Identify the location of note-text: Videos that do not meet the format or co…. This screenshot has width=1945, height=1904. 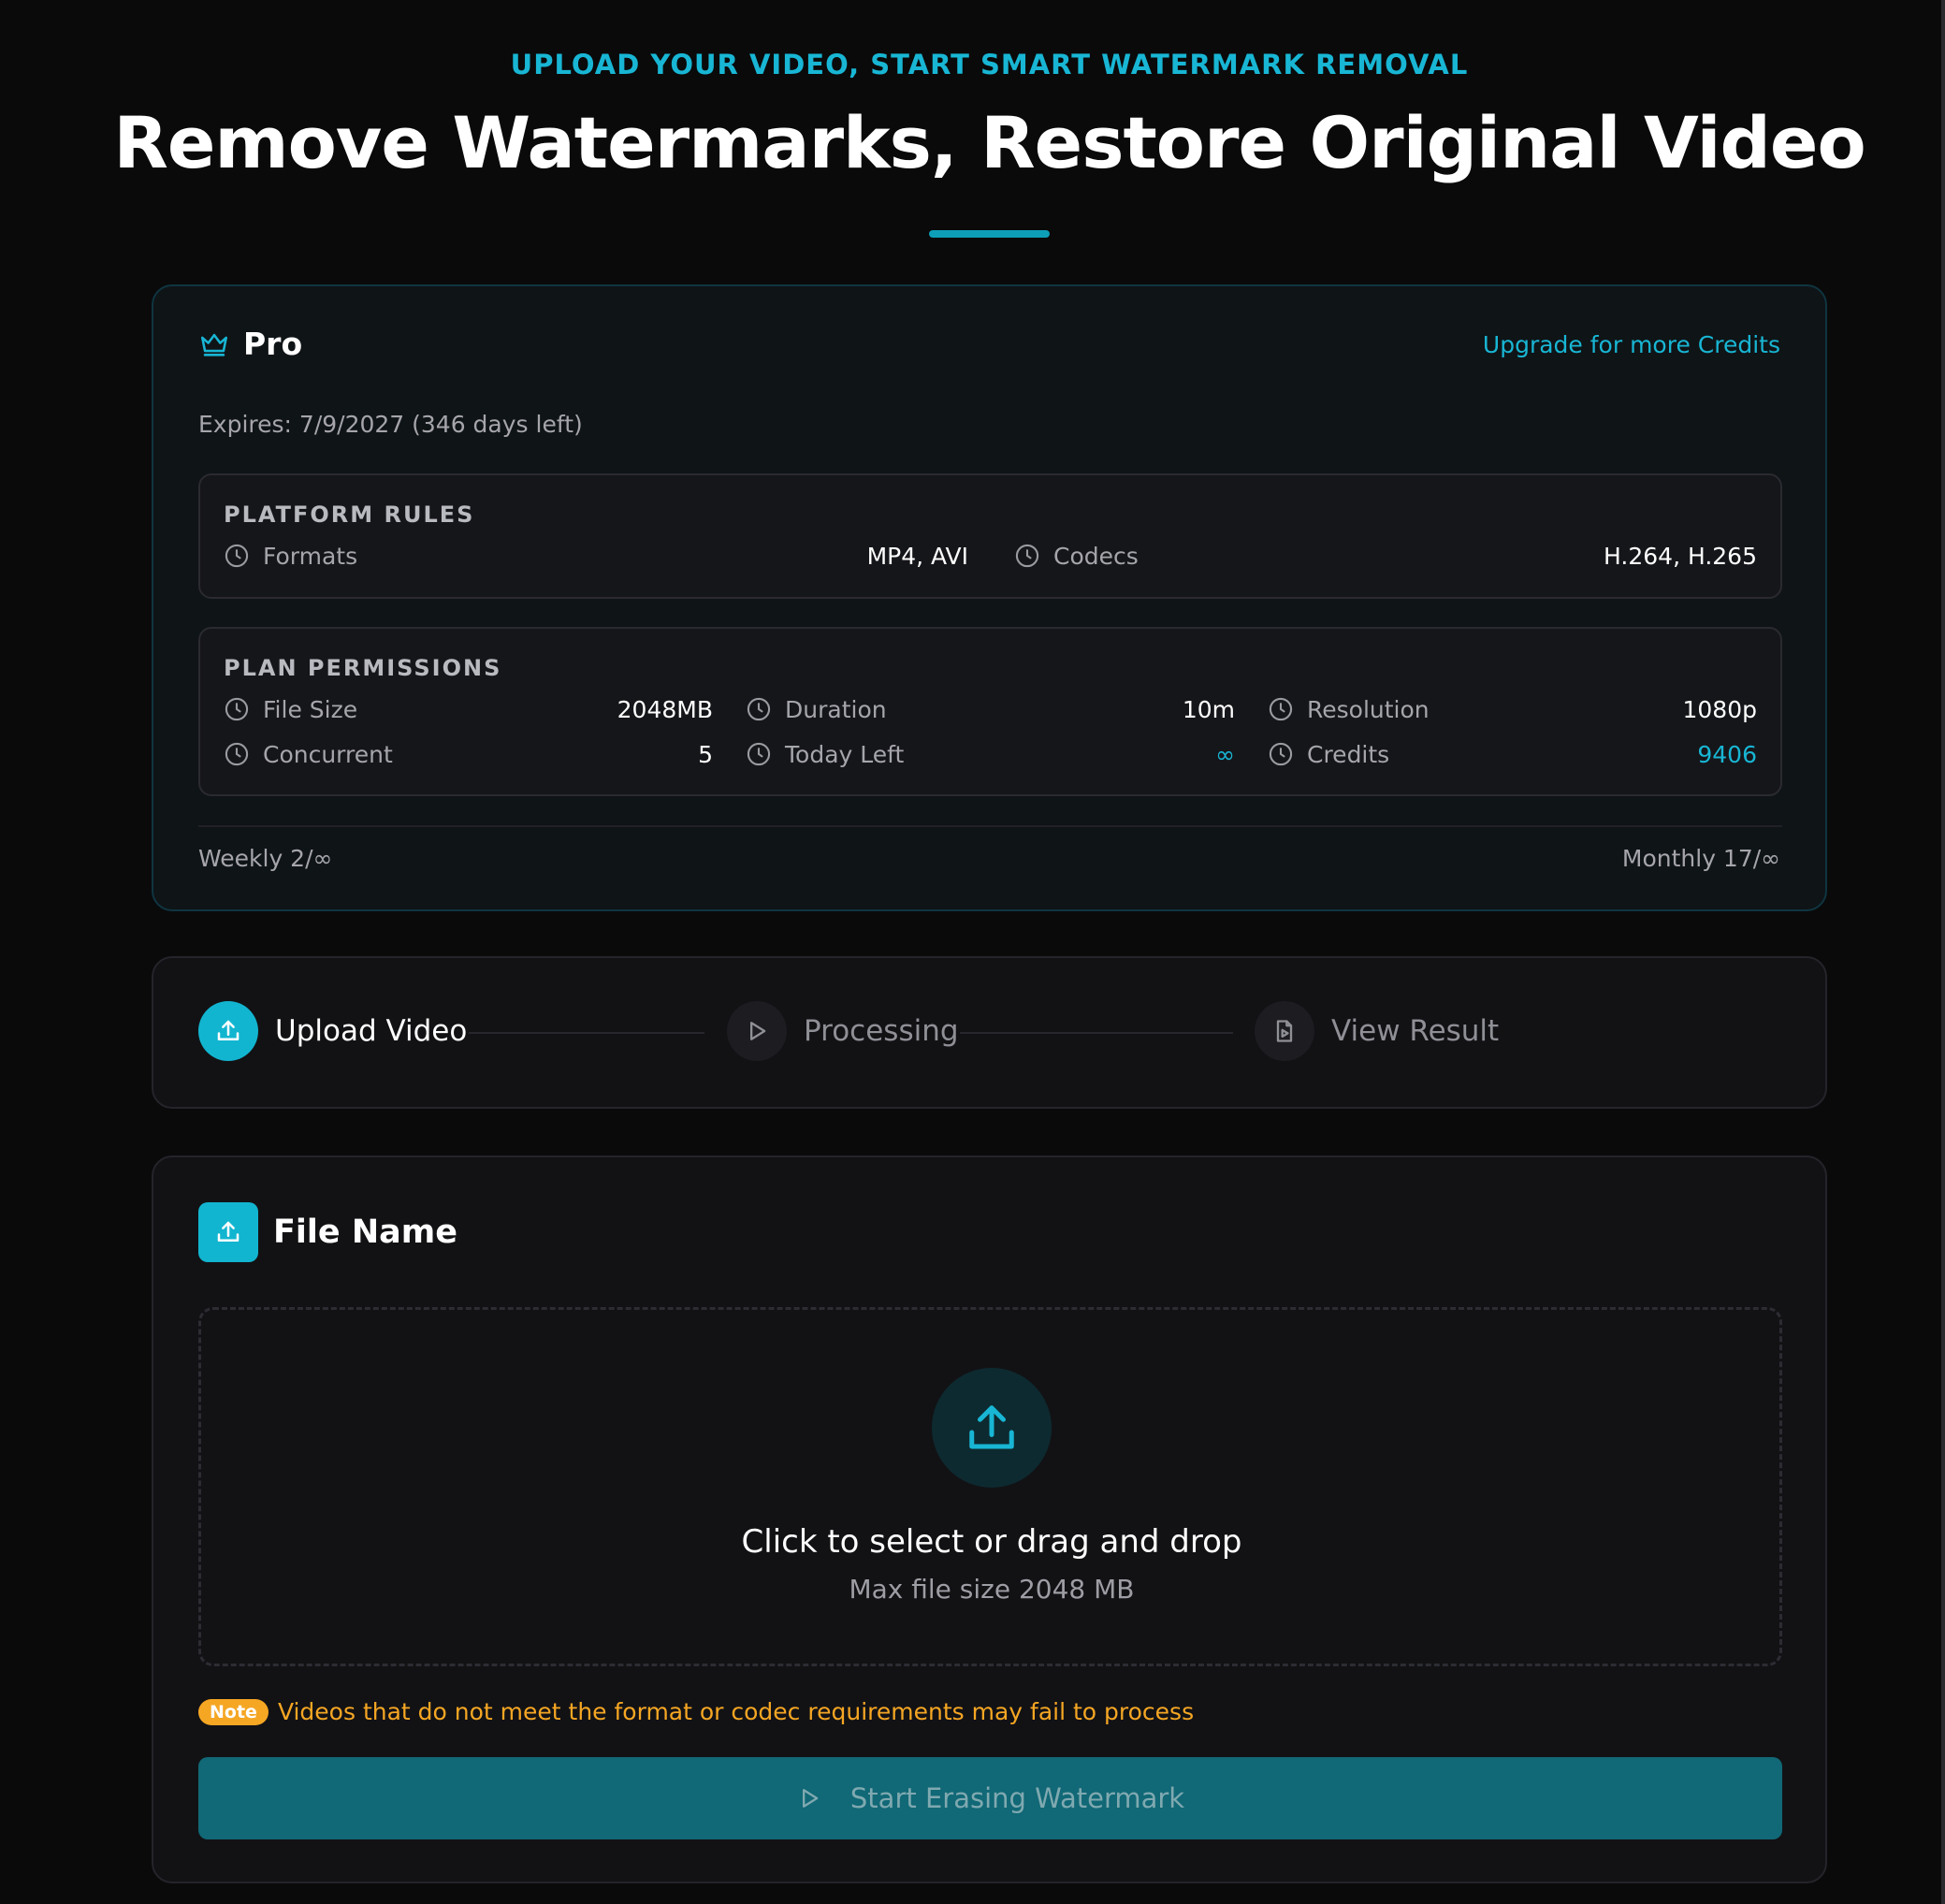
(736, 1711).